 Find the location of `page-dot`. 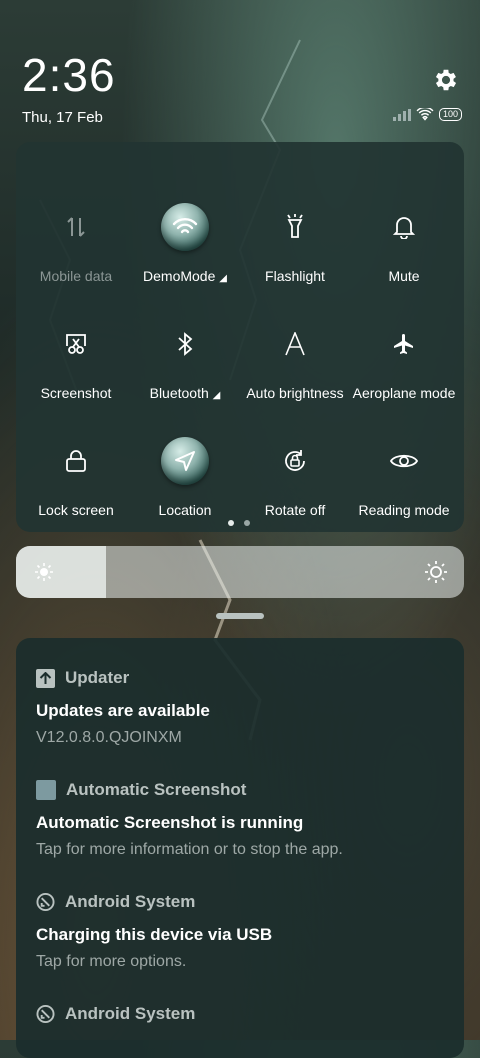

page-dot is located at coordinates (247, 523).